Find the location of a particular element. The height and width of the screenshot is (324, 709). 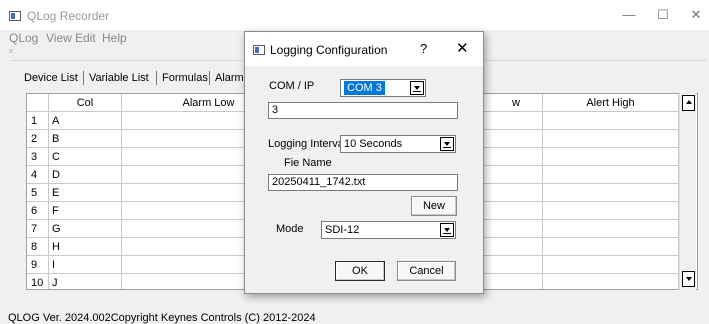

row-number: 8 is located at coordinates (38, 247).